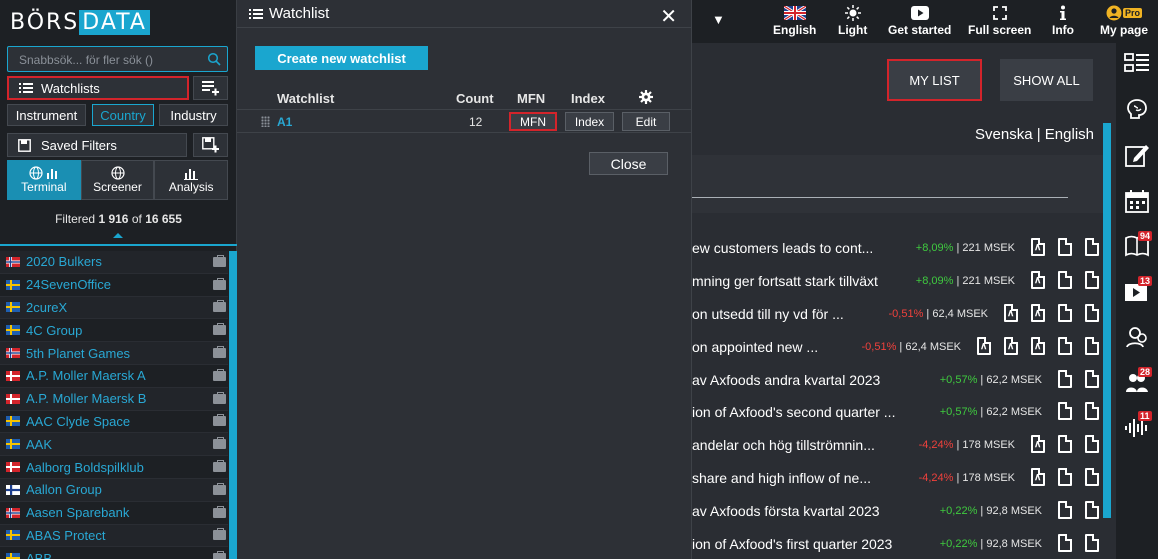  I want to click on saved-filters-button: Saved Filters, so click(97, 145).